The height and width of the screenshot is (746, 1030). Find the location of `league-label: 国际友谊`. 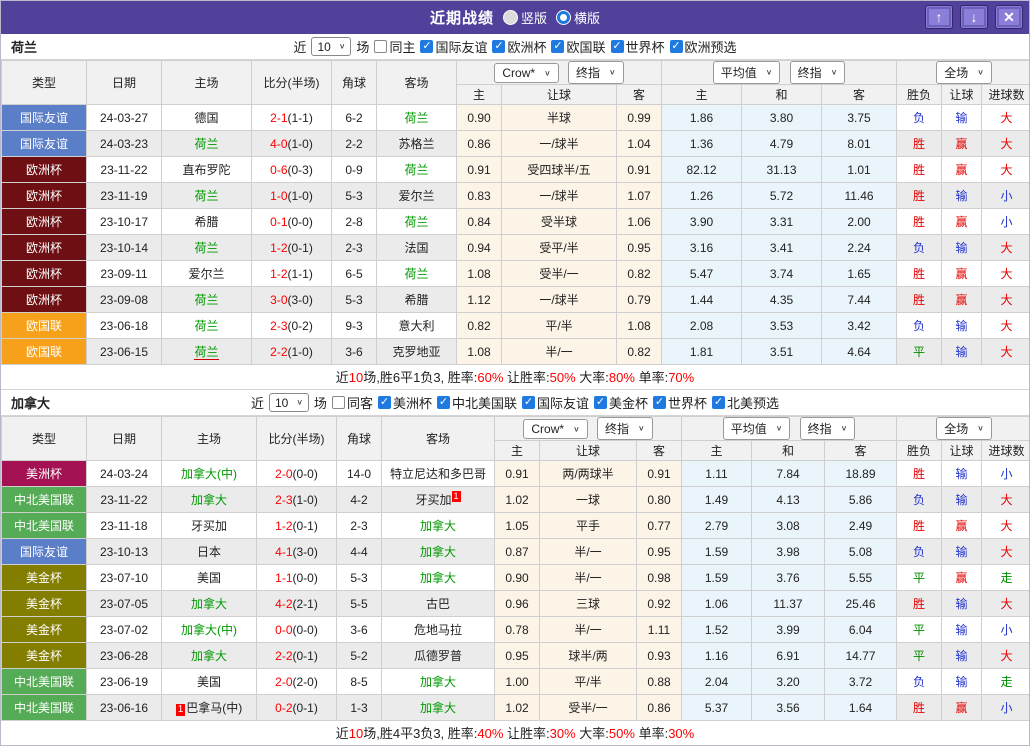

league-label: 国际友谊 is located at coordinates (461, 47).